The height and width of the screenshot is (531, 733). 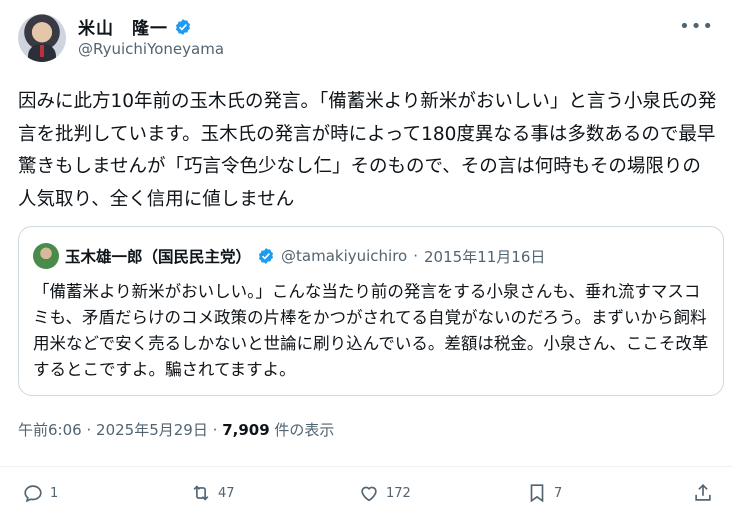 I want to click on quoted-avatar, so click(x=46, y=256).